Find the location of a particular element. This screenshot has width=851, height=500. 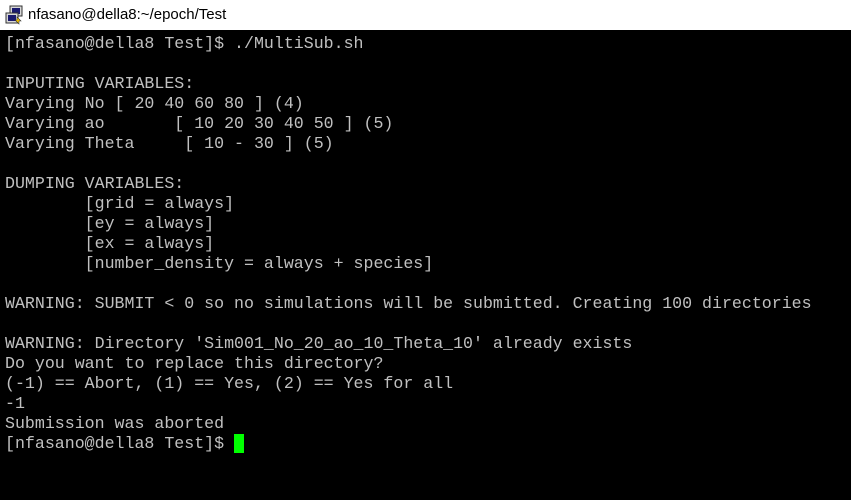

terminal-line: [ex = always] is located at coordinates (110, 243).